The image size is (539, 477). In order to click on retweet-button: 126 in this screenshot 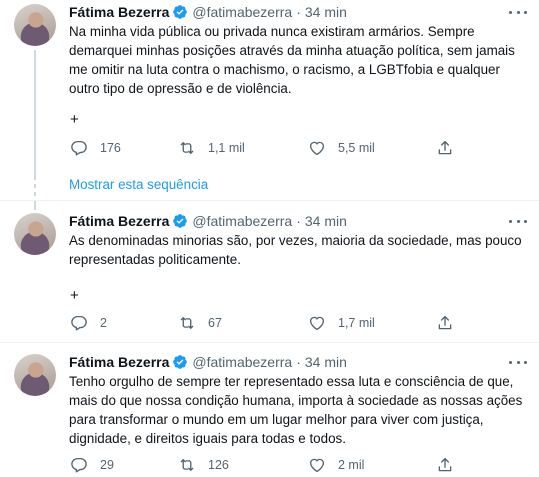, I will do `click(203, 465)`.